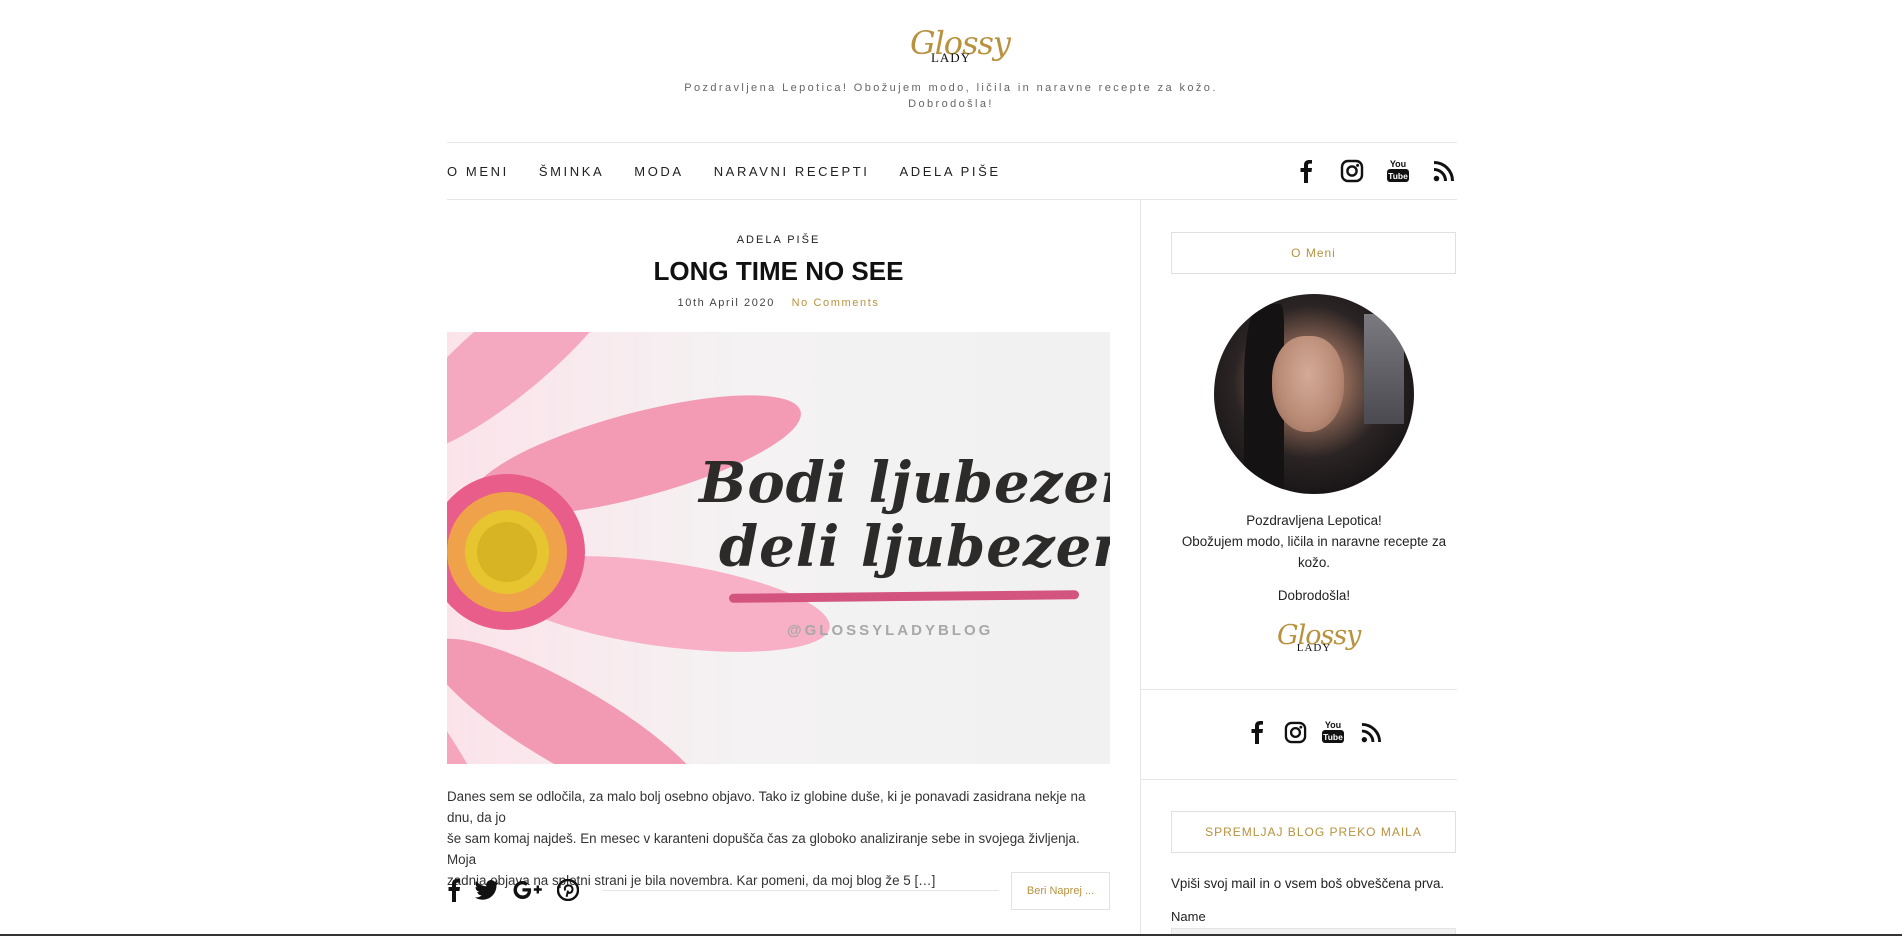 This screenshot has width=1902, height=936. What do you see at coordinates (951, 104) in the screenshot?
I see `tagline-line-2: Dobrodošla!` at bounding box center [951, 104].